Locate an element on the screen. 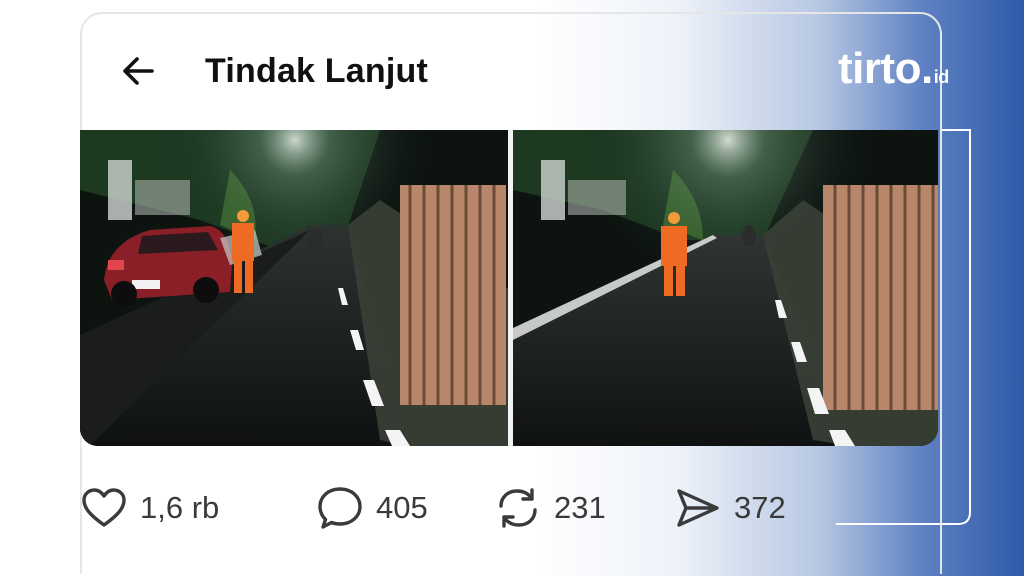  repost-count: 231 is located at coordinates (580, 507).